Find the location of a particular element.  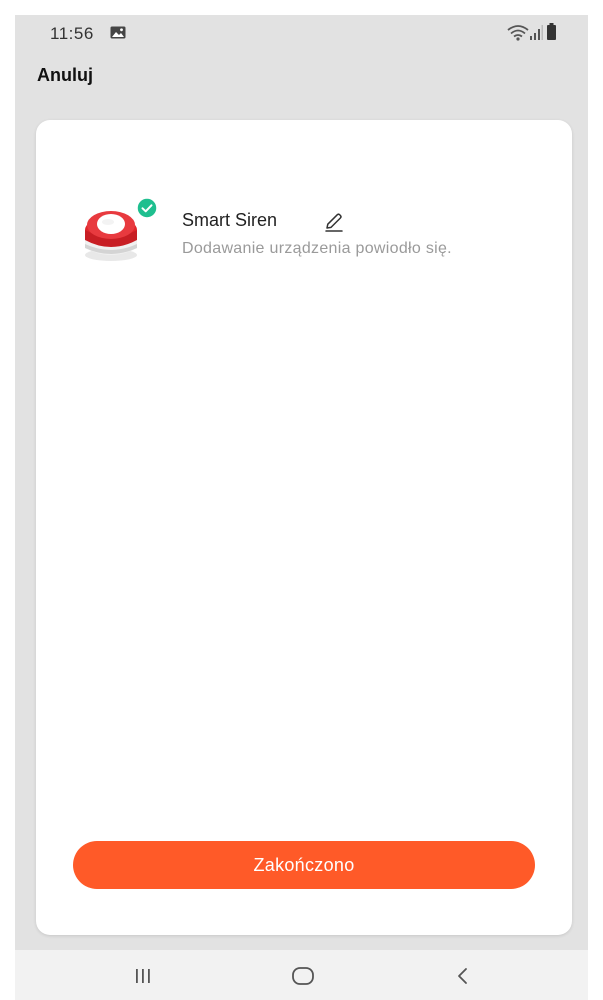

top-bar: Anuluj is located at coordinates (301, 76).